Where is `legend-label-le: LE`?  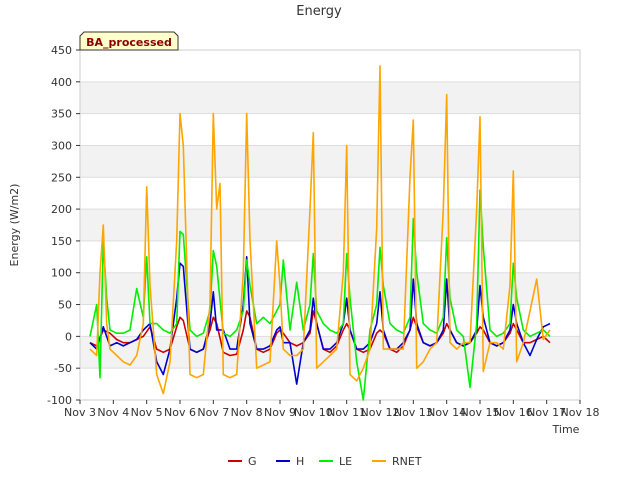 legend-label-le: LE is located at coordinates (345, 461).